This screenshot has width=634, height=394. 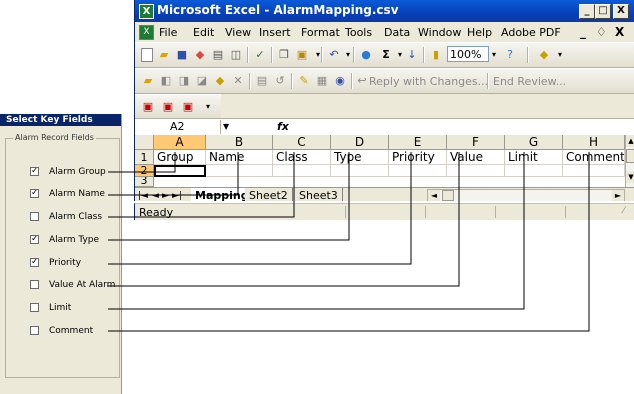 I want to click on paste-icon: ▣, so click(x=302, y=55).